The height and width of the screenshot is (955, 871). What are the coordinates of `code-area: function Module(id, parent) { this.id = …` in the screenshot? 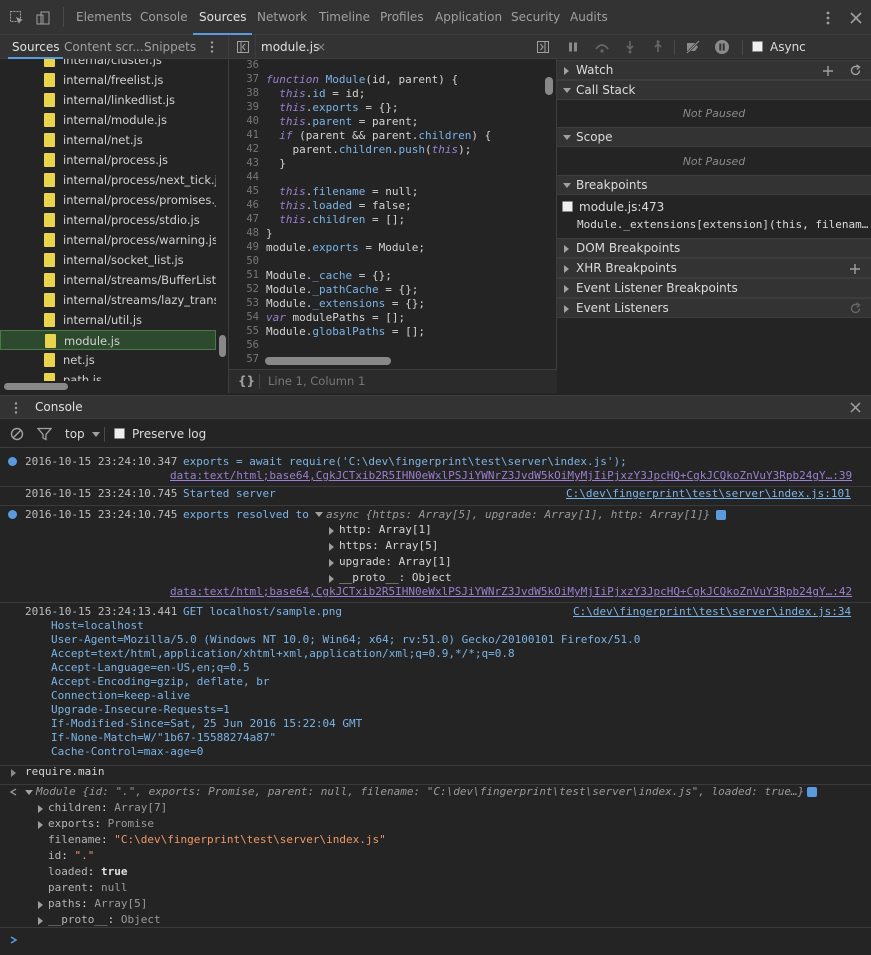 It's located at (389, 214).